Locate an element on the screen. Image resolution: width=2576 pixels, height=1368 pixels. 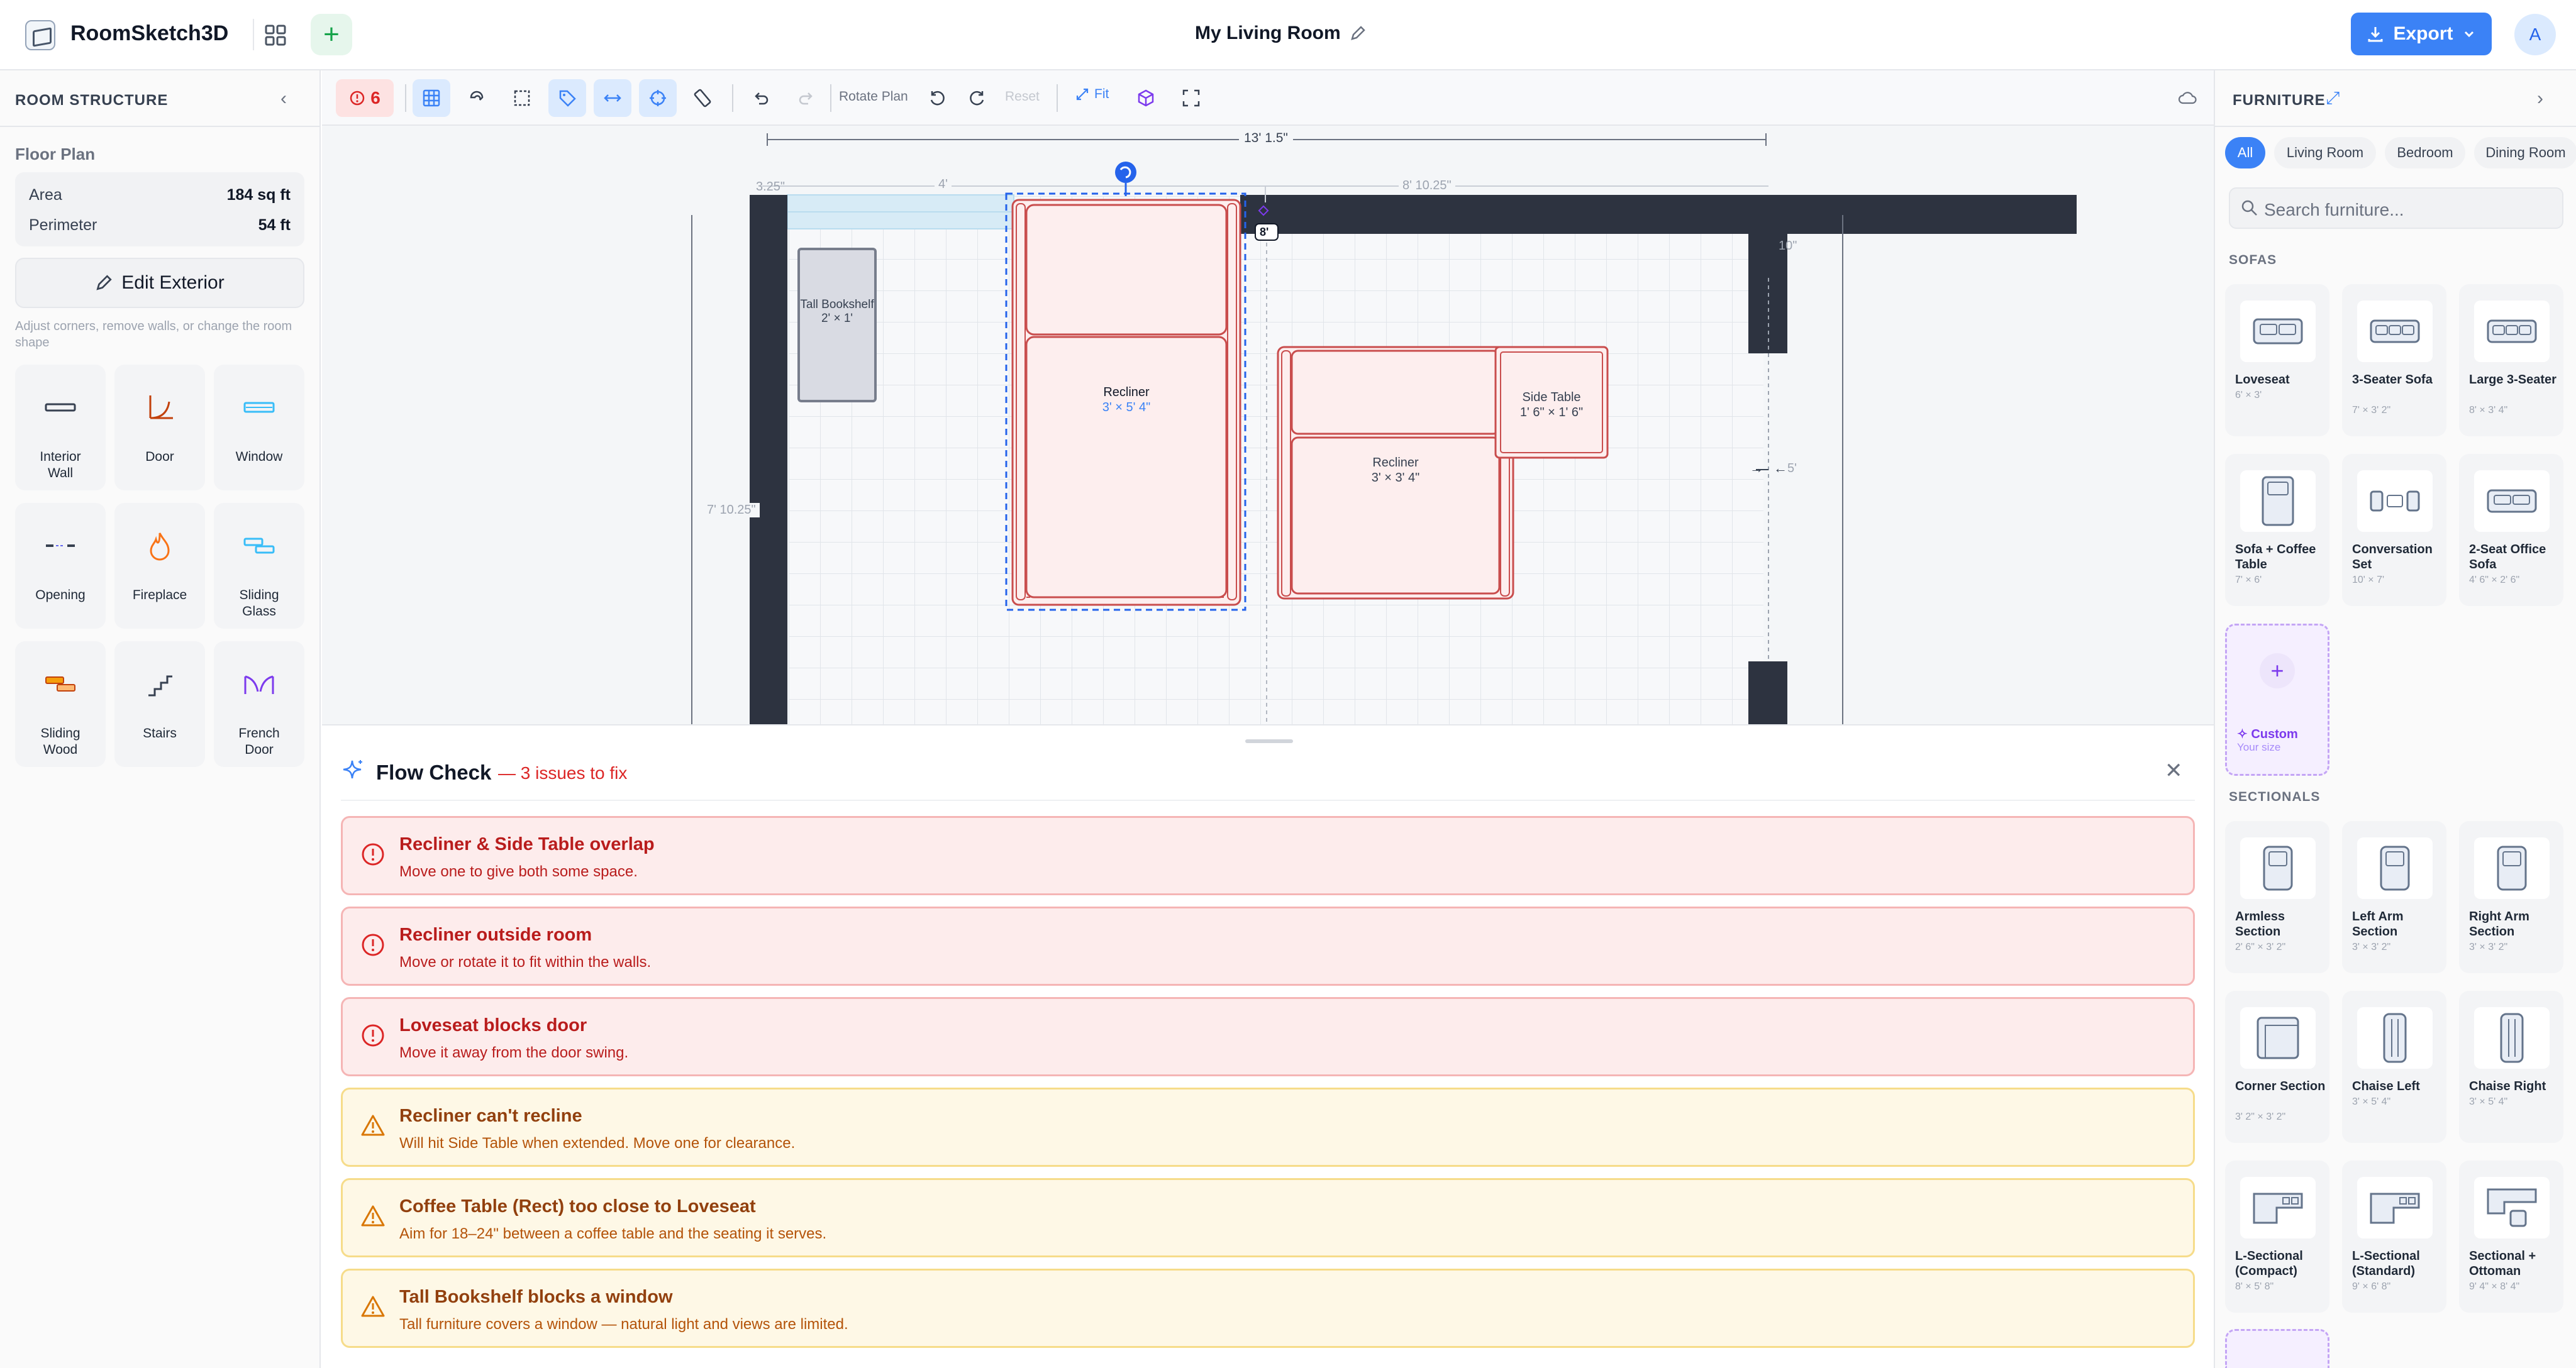
issues-button: 6 is located at coordinates (365, 98).